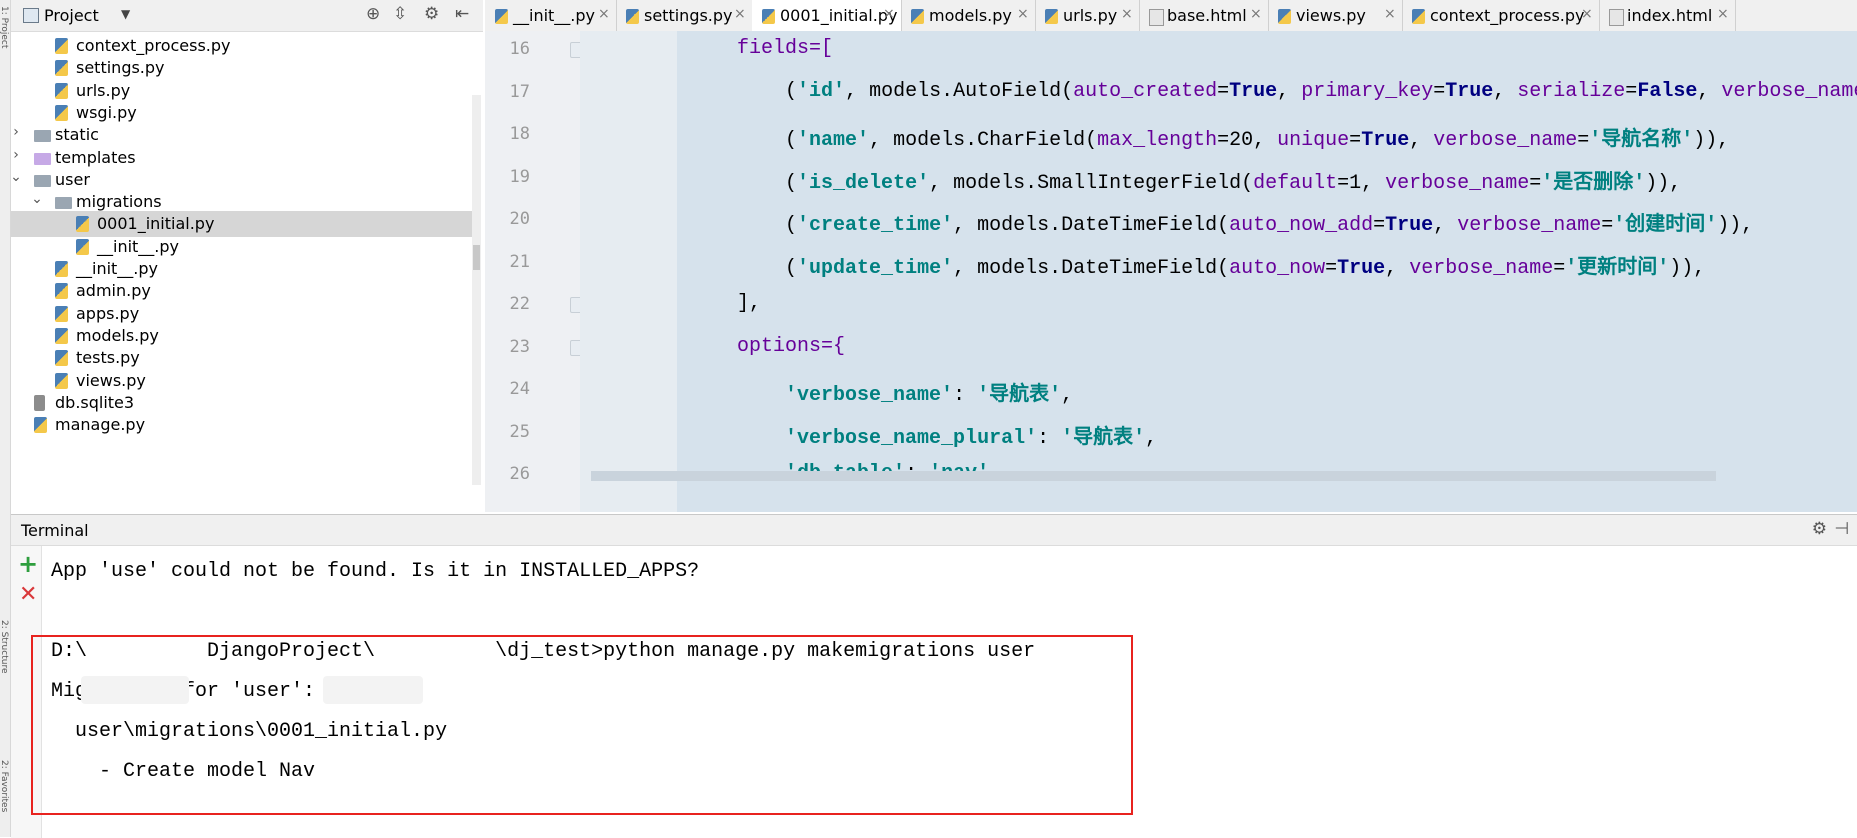  I want to click on tree-item-label: context_process.py, so click(153, 45).